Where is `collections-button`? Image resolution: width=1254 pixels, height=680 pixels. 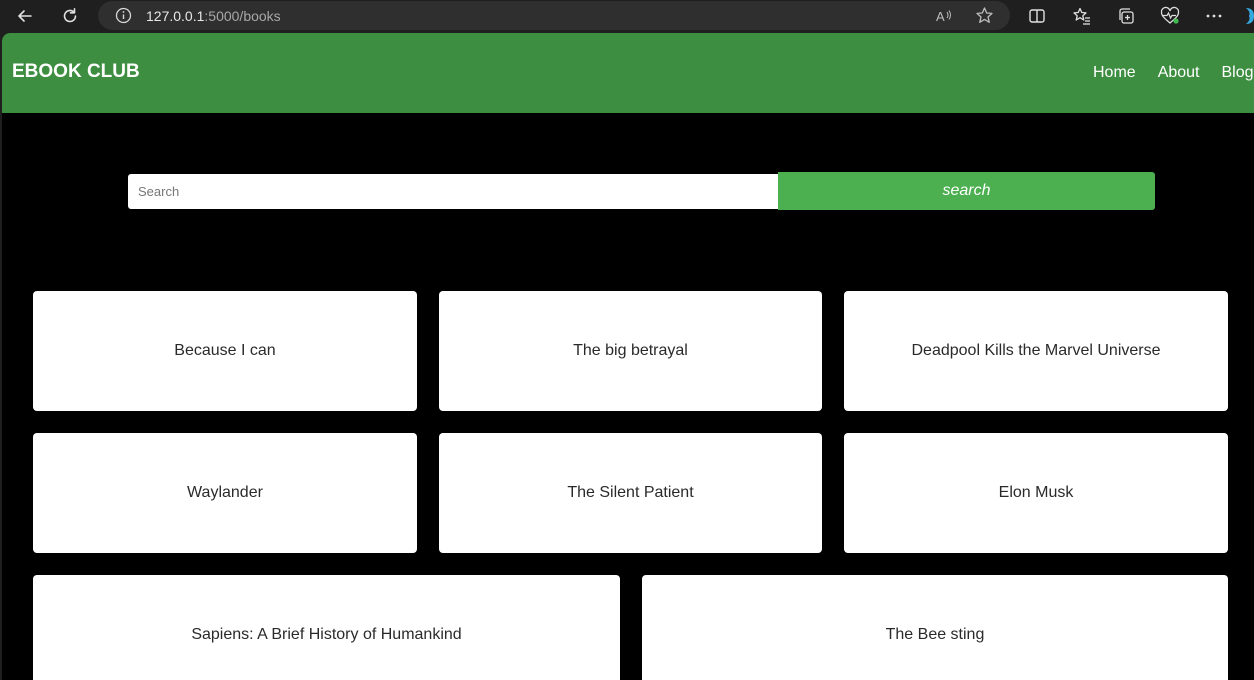 collections-button is located at coordinates (1126, 16).